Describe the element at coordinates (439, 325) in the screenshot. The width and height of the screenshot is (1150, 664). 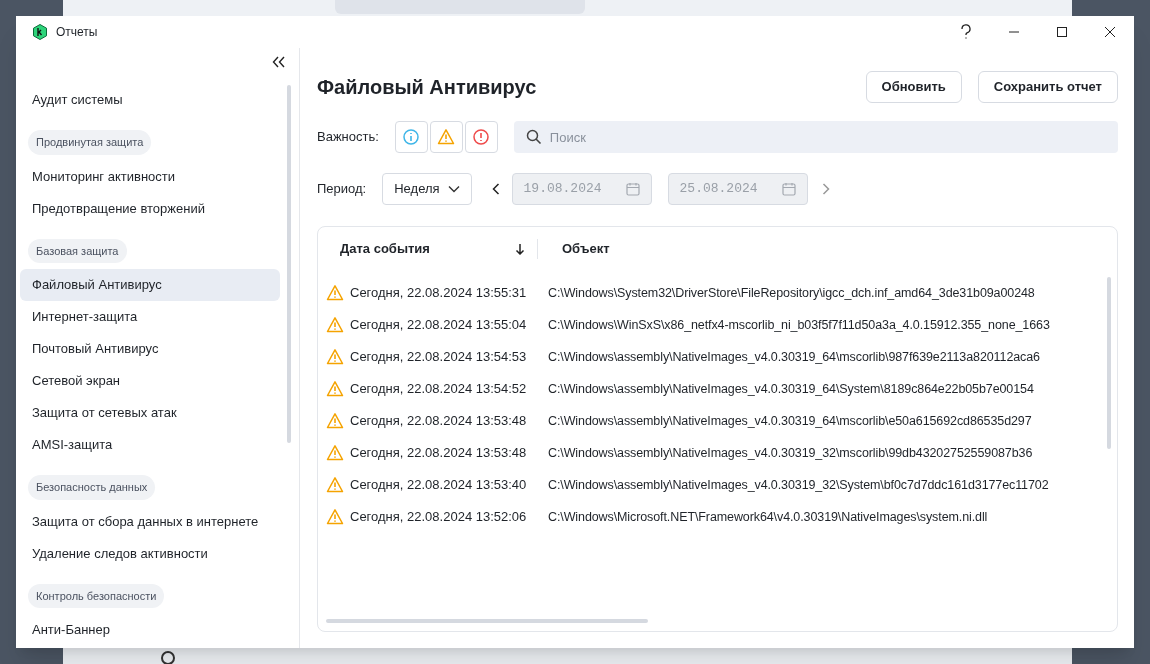
I see `table-cell-text: Сегодня, 22.08.2024 13:55:04` at that location.